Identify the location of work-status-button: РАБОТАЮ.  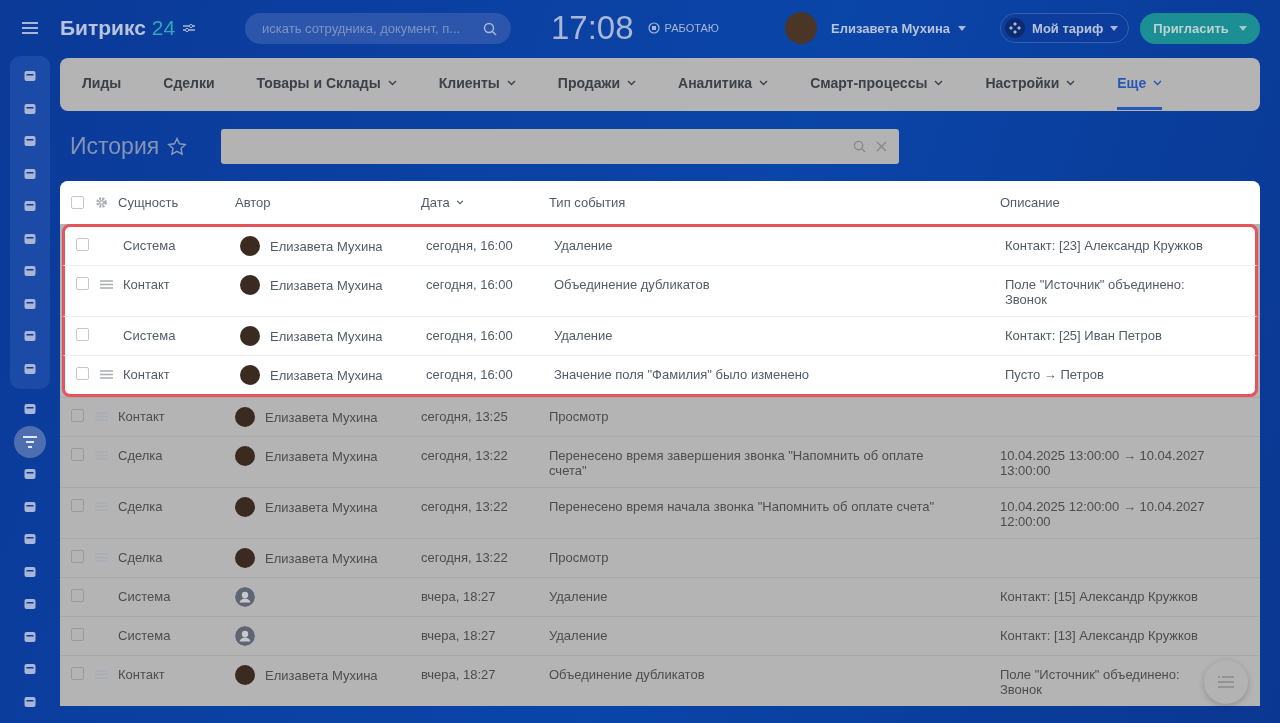
(683, 28).